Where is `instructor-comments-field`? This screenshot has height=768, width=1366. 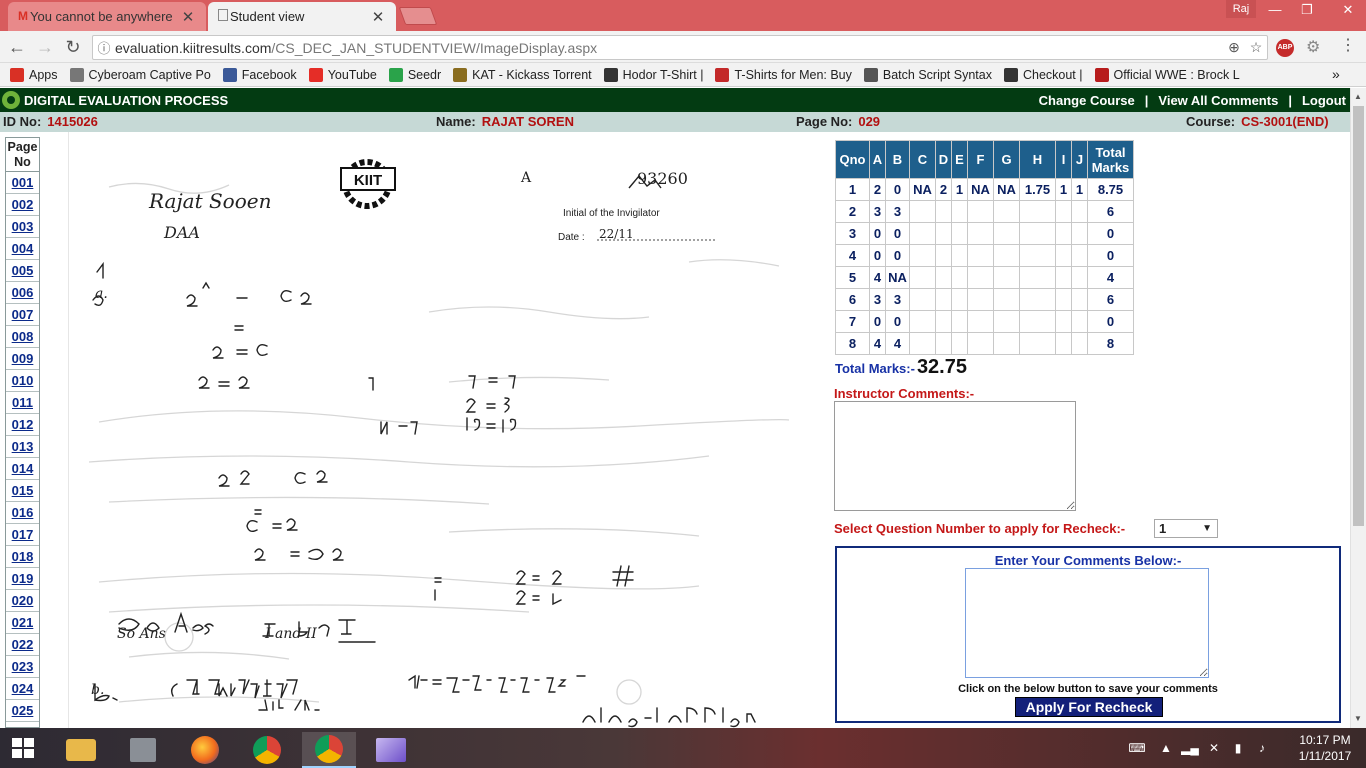 instructor-comments-field is located at coordinates (955, 456).